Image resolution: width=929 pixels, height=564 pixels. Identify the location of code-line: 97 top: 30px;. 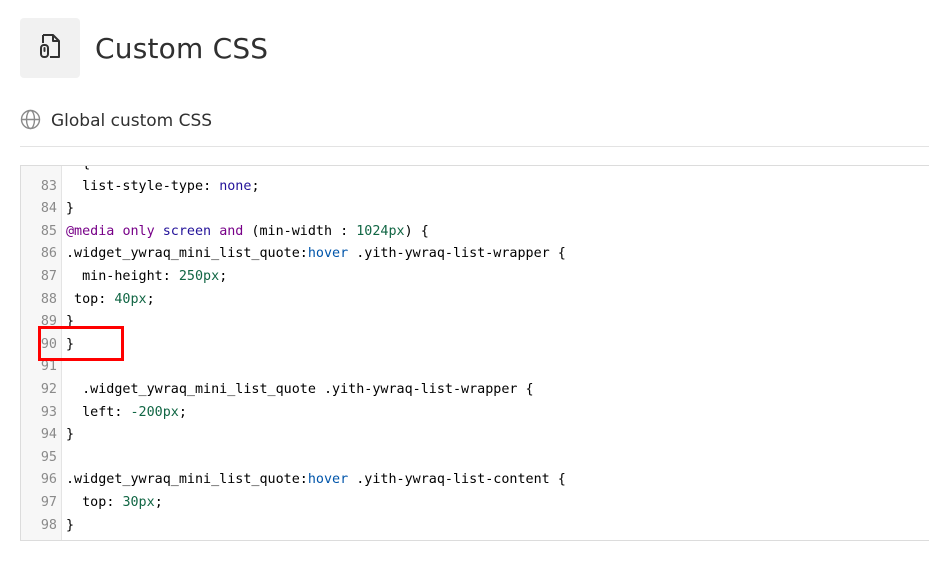
(475, 503).